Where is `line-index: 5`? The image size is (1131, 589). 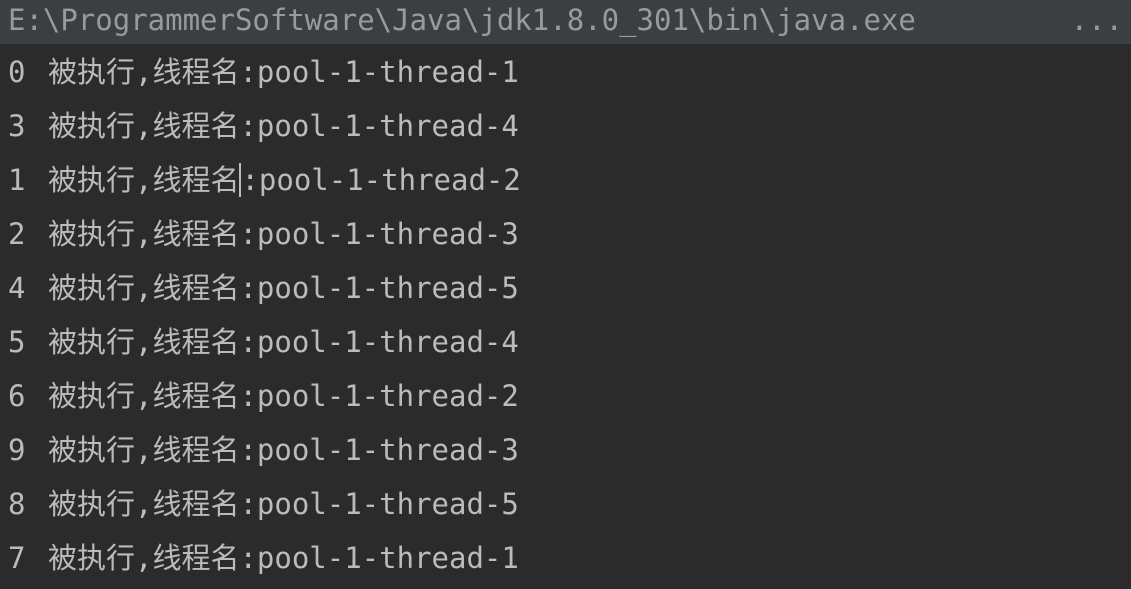 line-index: 5 is located at coordinates (17, 342).